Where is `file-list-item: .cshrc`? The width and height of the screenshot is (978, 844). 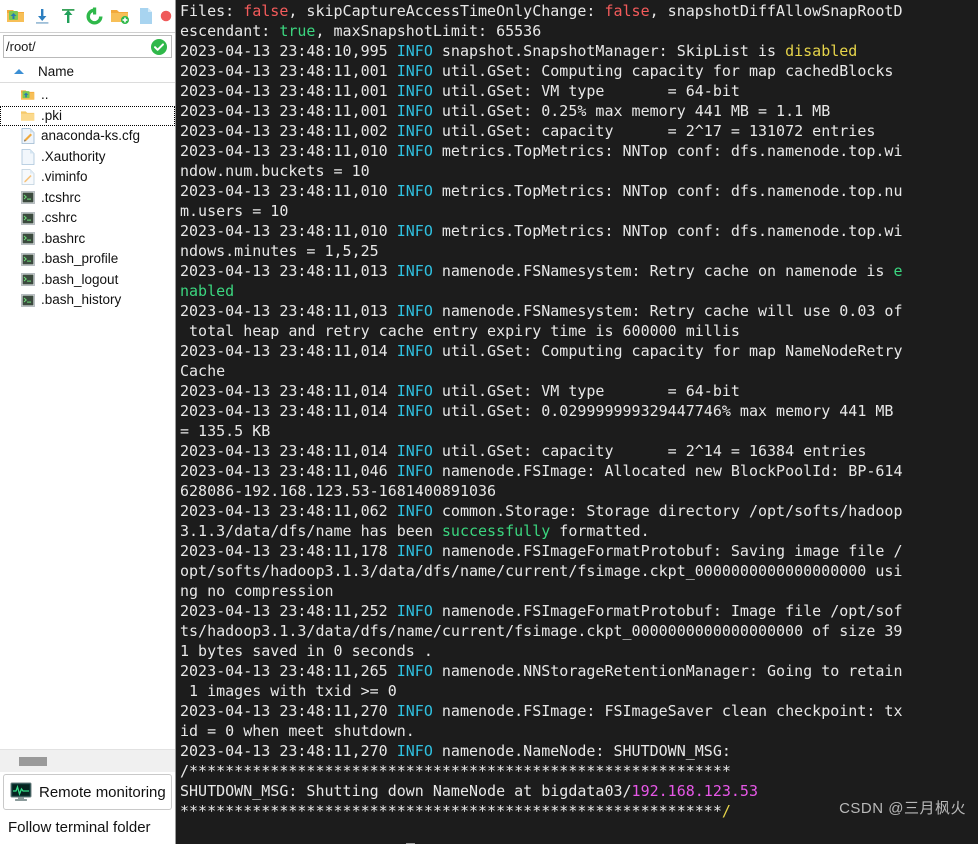 file-list-item: .cshrc is located at coordinates (87, 218).